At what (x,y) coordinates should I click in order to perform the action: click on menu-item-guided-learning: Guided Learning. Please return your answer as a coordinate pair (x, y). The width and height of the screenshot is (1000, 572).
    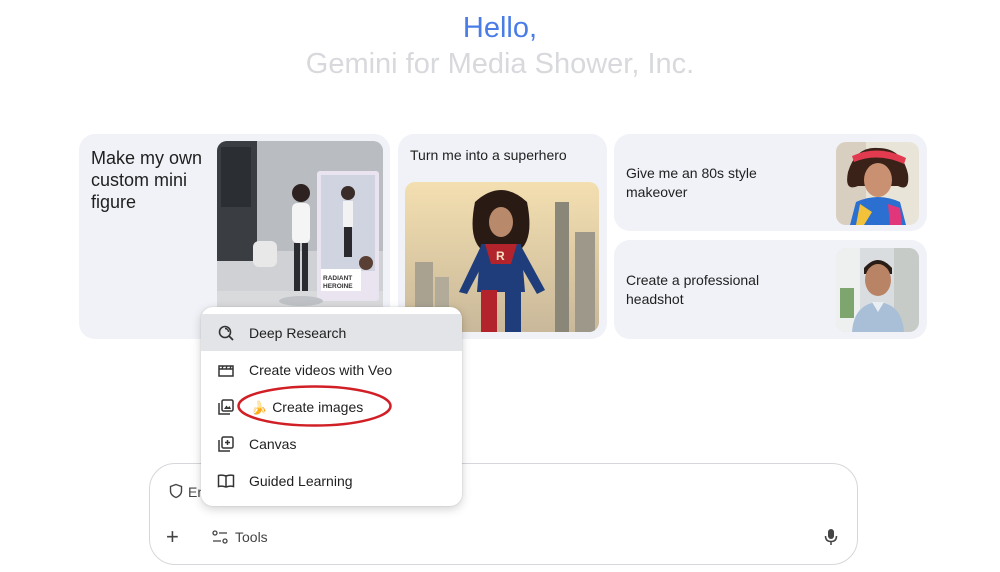
    Looking at the image, I should click on (331, 480).